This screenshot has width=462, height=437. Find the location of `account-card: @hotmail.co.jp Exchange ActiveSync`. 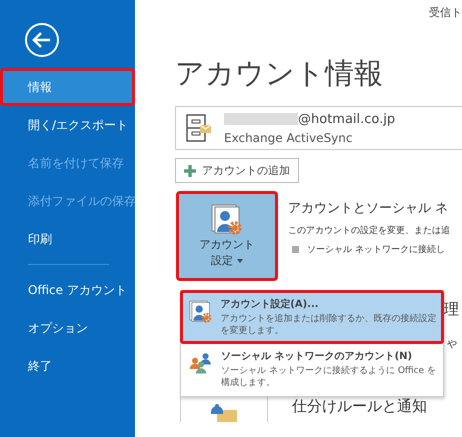

account-card: @hotmail.co.jp Exchange ActiveSync is located at coordinates (318, 128).